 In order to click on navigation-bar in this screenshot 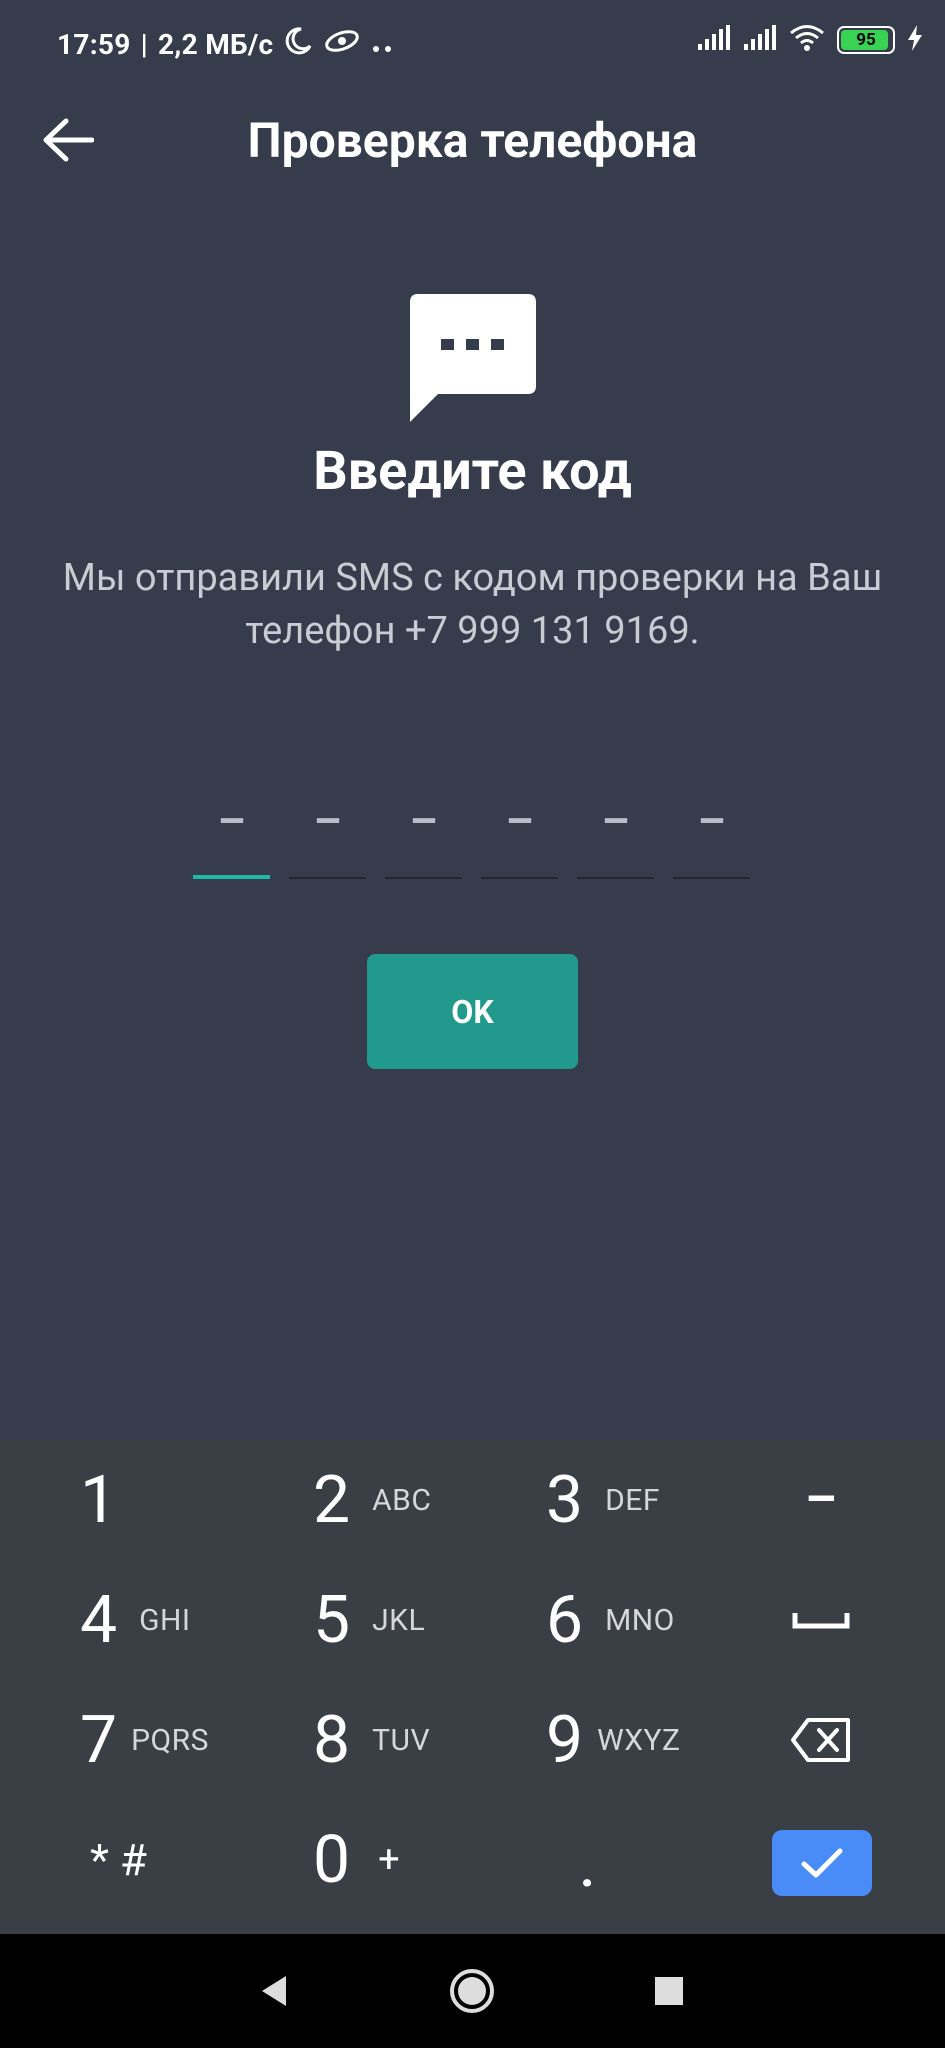, I will do `click(472, 1991)`.